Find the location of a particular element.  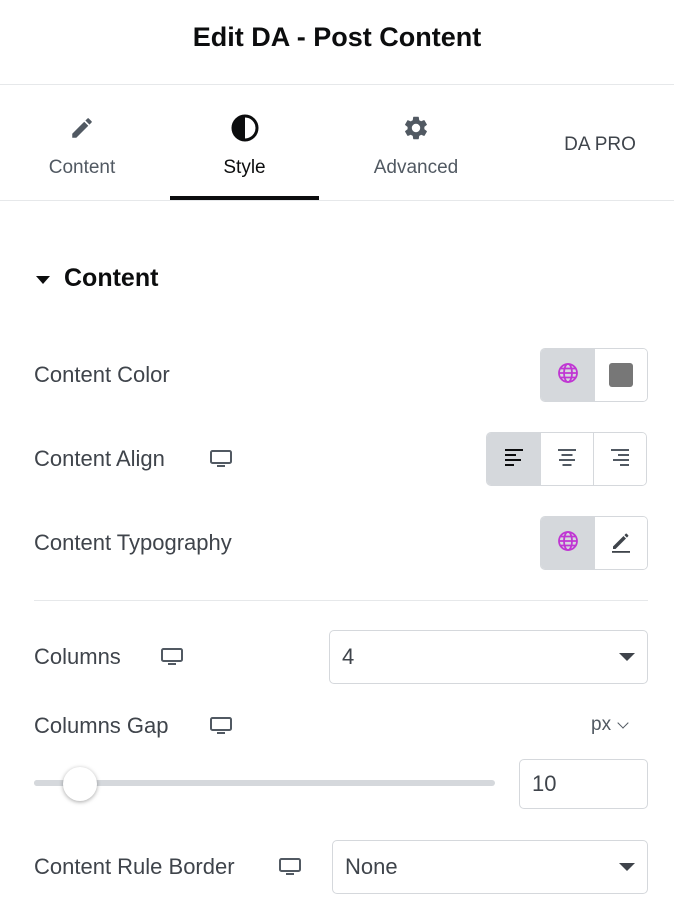

gear-icon is located at coordinates (416, 128).